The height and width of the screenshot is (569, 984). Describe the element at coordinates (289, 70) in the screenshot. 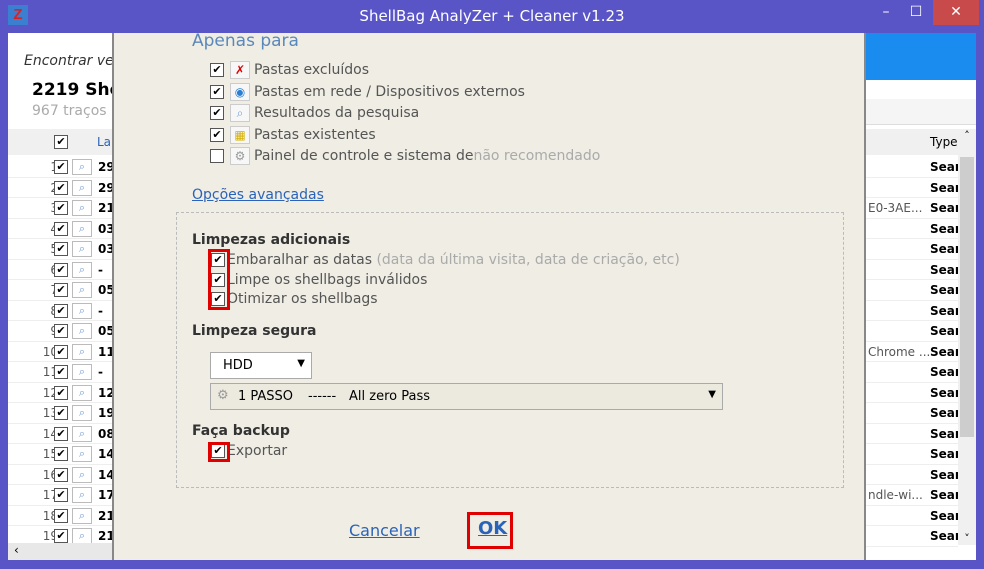

I see `only-for-option: ✔ ✗ Pastas excluídos` at that location.